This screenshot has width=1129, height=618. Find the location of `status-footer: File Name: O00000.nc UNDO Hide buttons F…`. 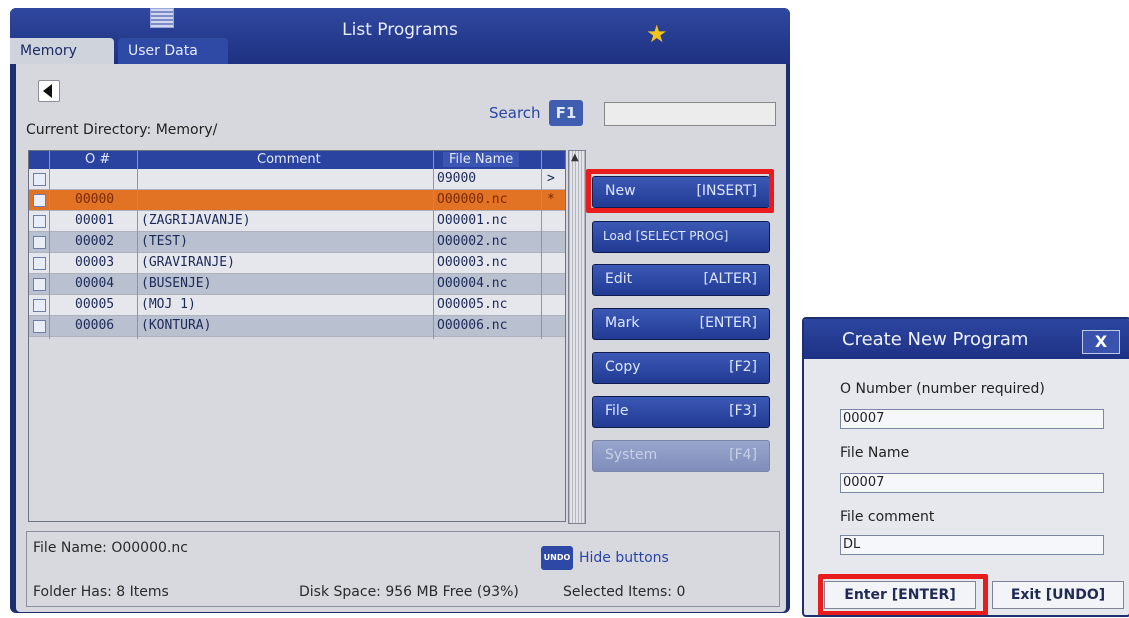

status-footer: File Name: O00000.nc UNDO Hide buttons F… is located at coordinates (403, 569).